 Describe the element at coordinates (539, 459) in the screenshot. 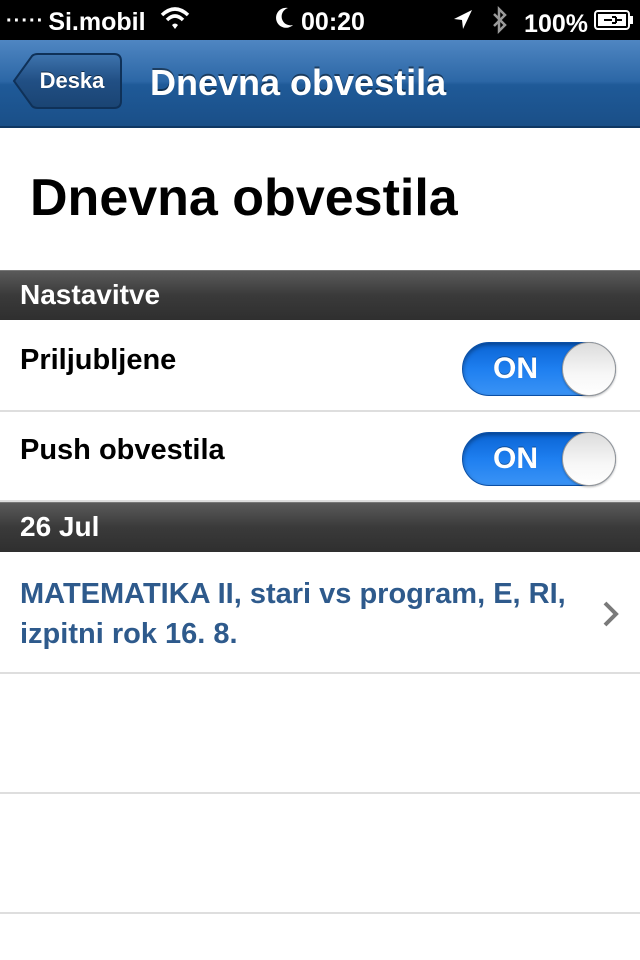

I see `push-notifications-toggle: ON` at that location.